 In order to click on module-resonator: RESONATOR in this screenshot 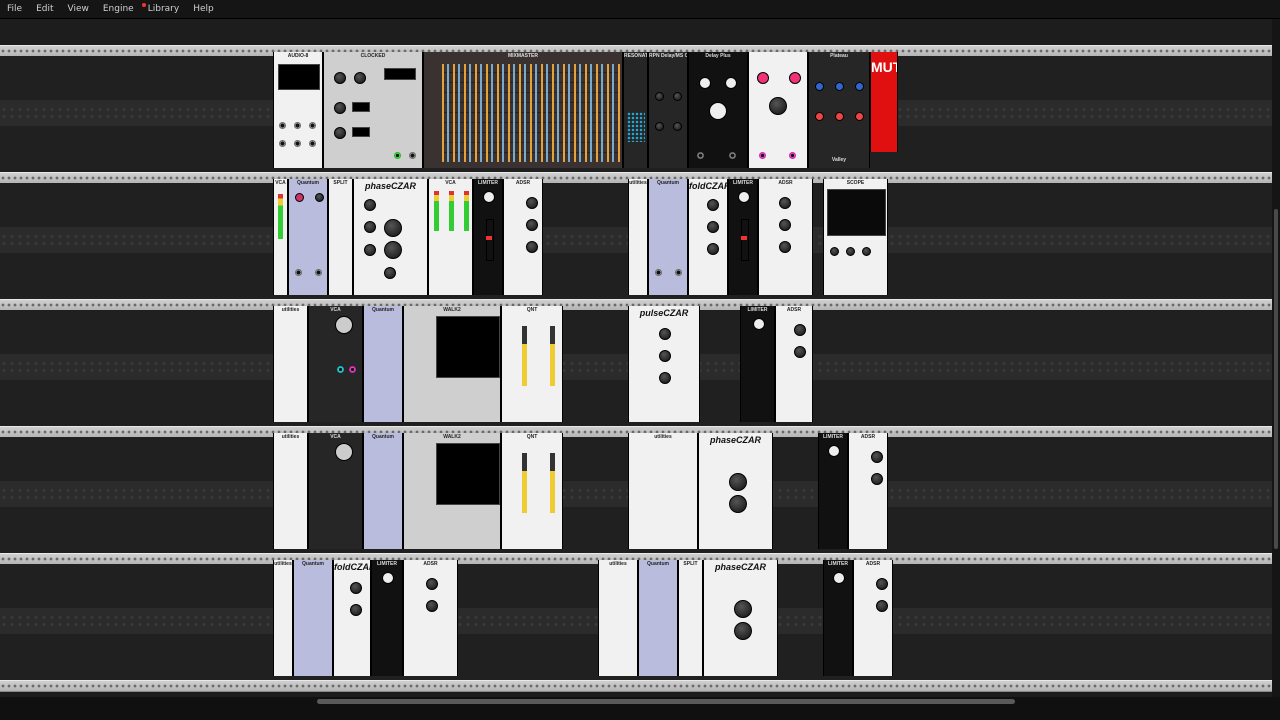, I will do `click(635, 110)`.